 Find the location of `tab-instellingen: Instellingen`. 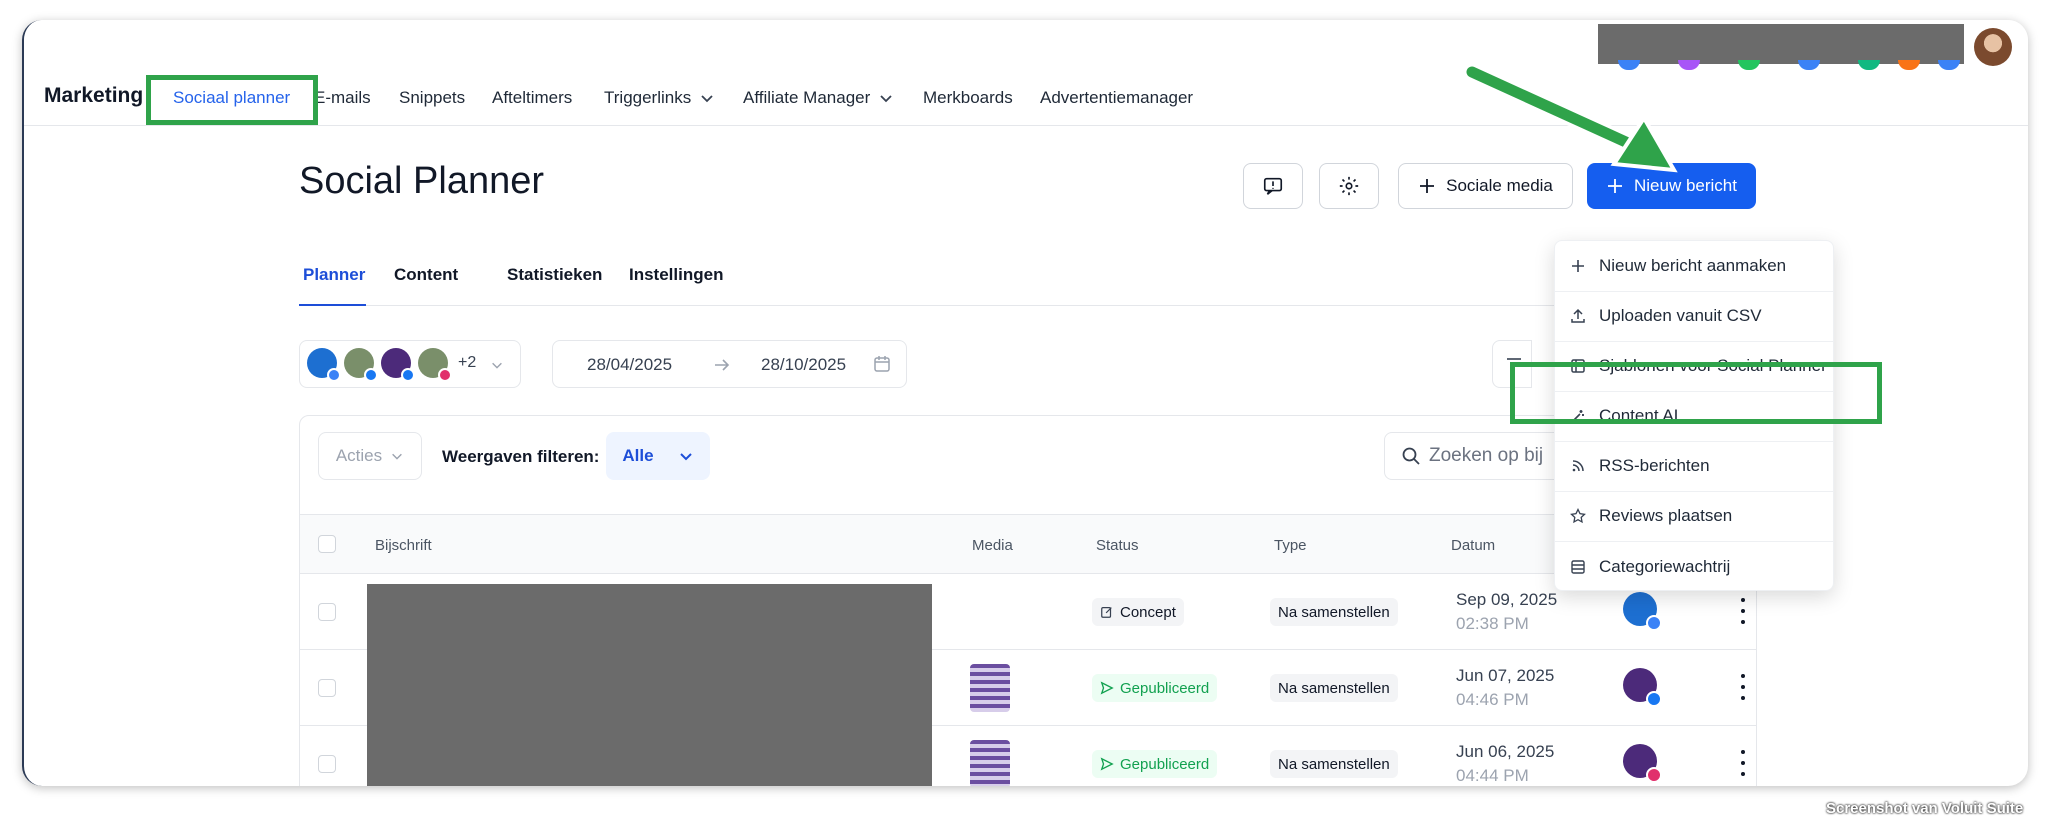

tab-instellingen: Instellingen is located at coordinates (676, 275).